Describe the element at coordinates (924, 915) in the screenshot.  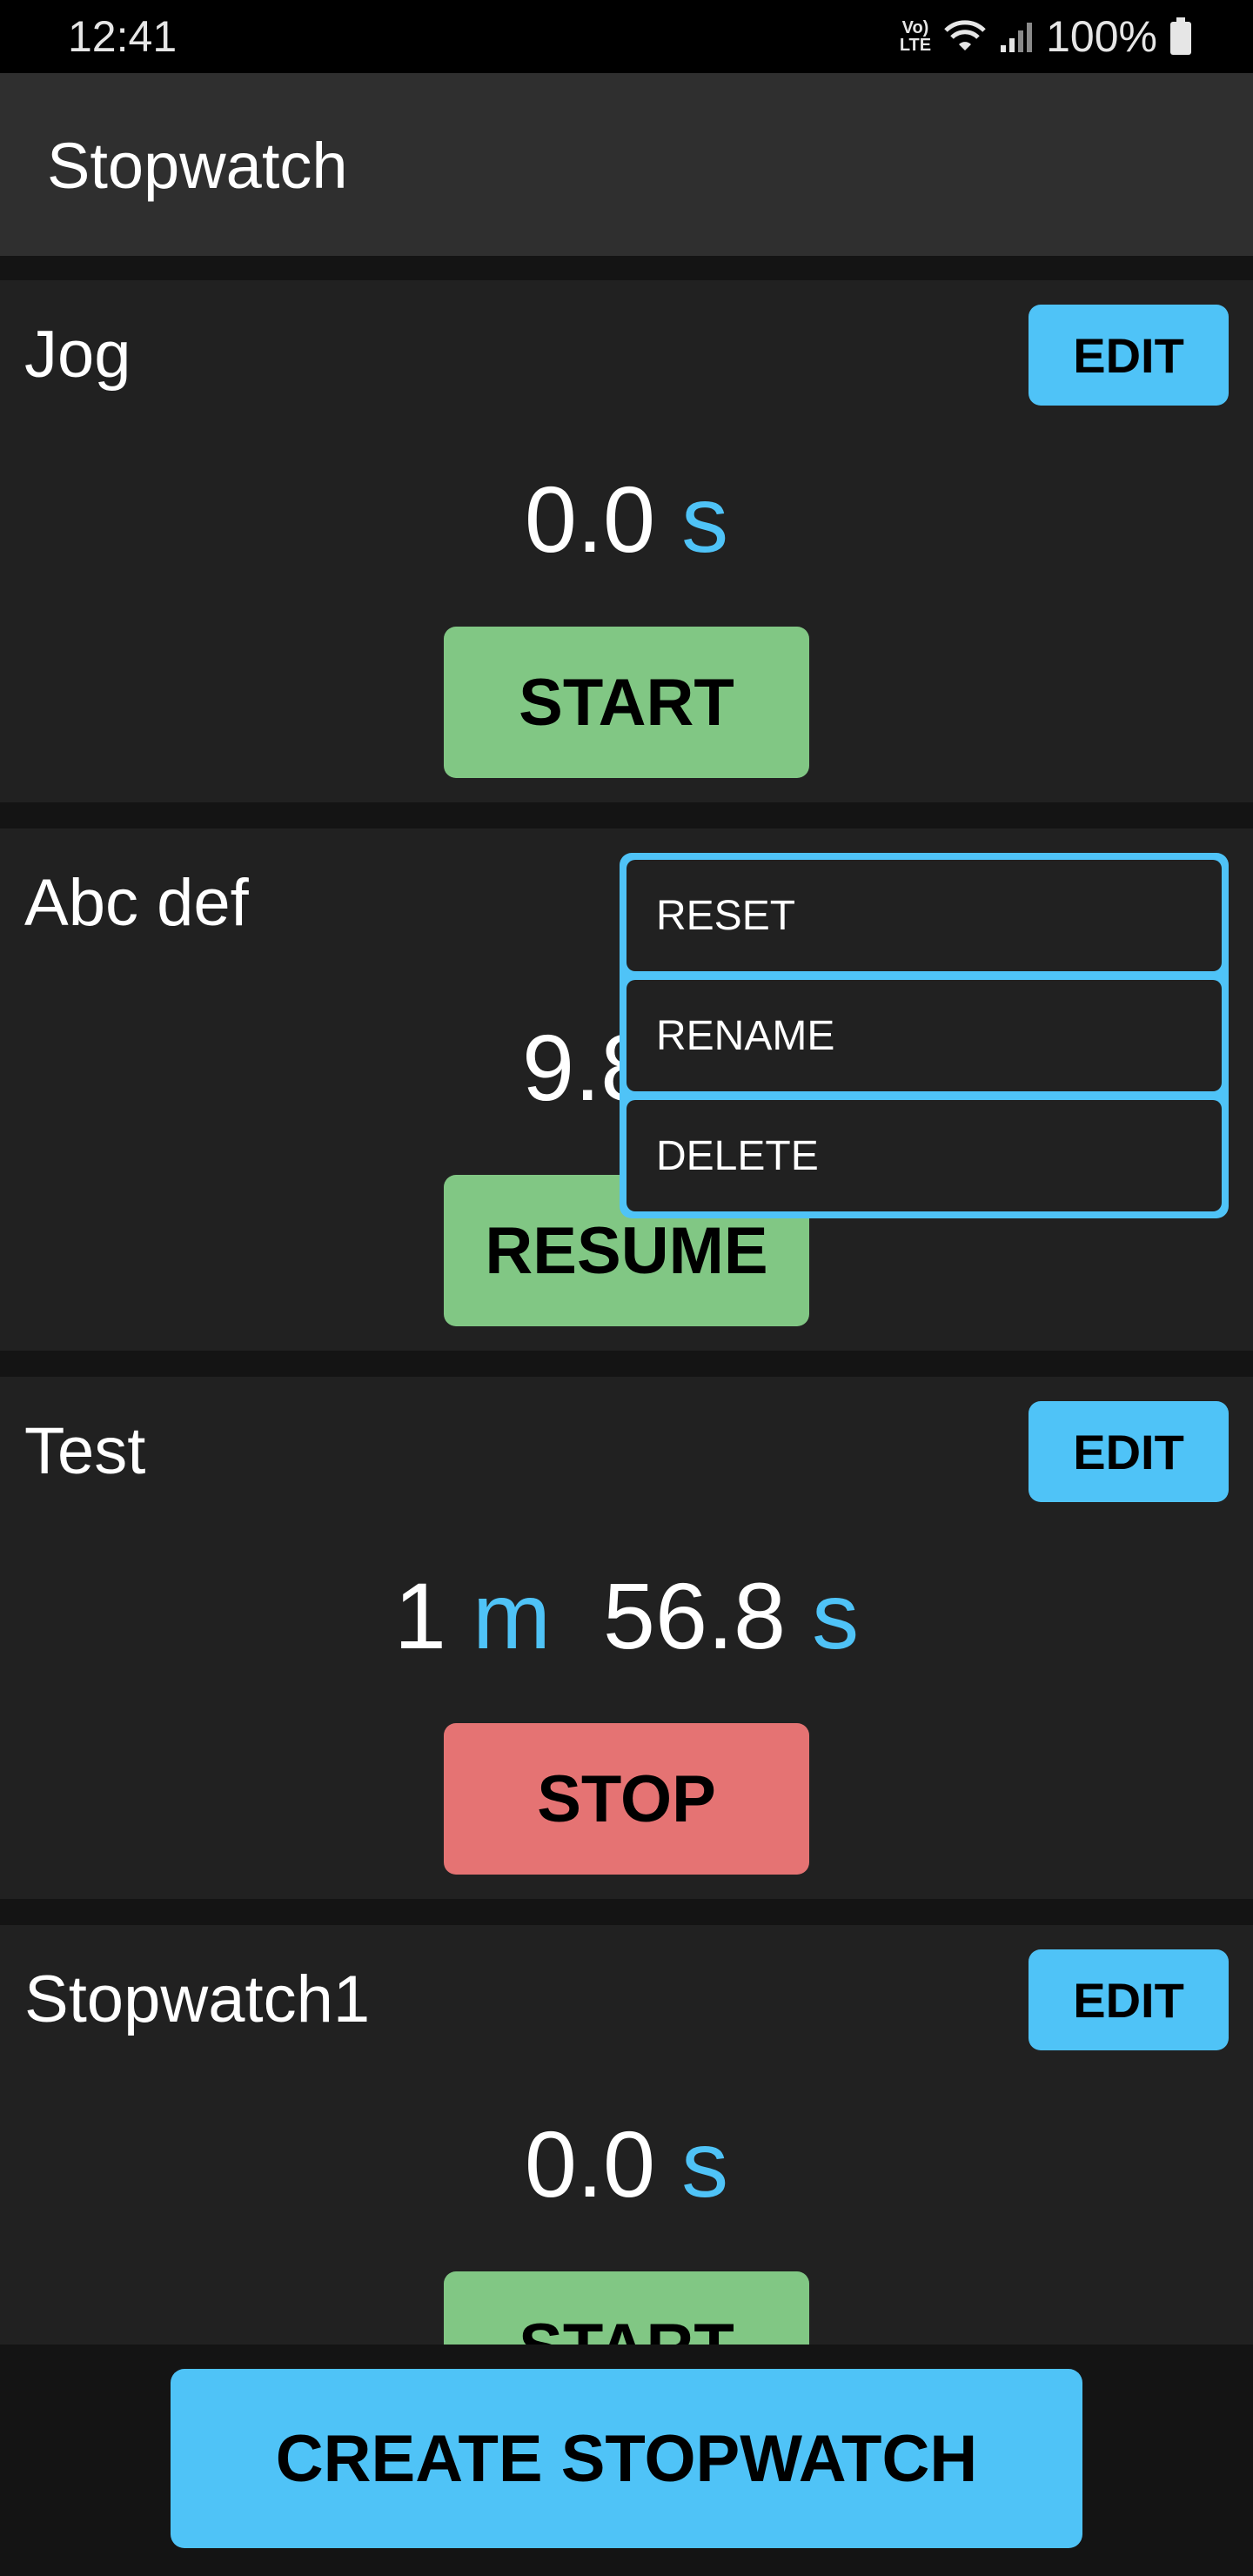
I see `menu-item-reset: RESET` at that location.